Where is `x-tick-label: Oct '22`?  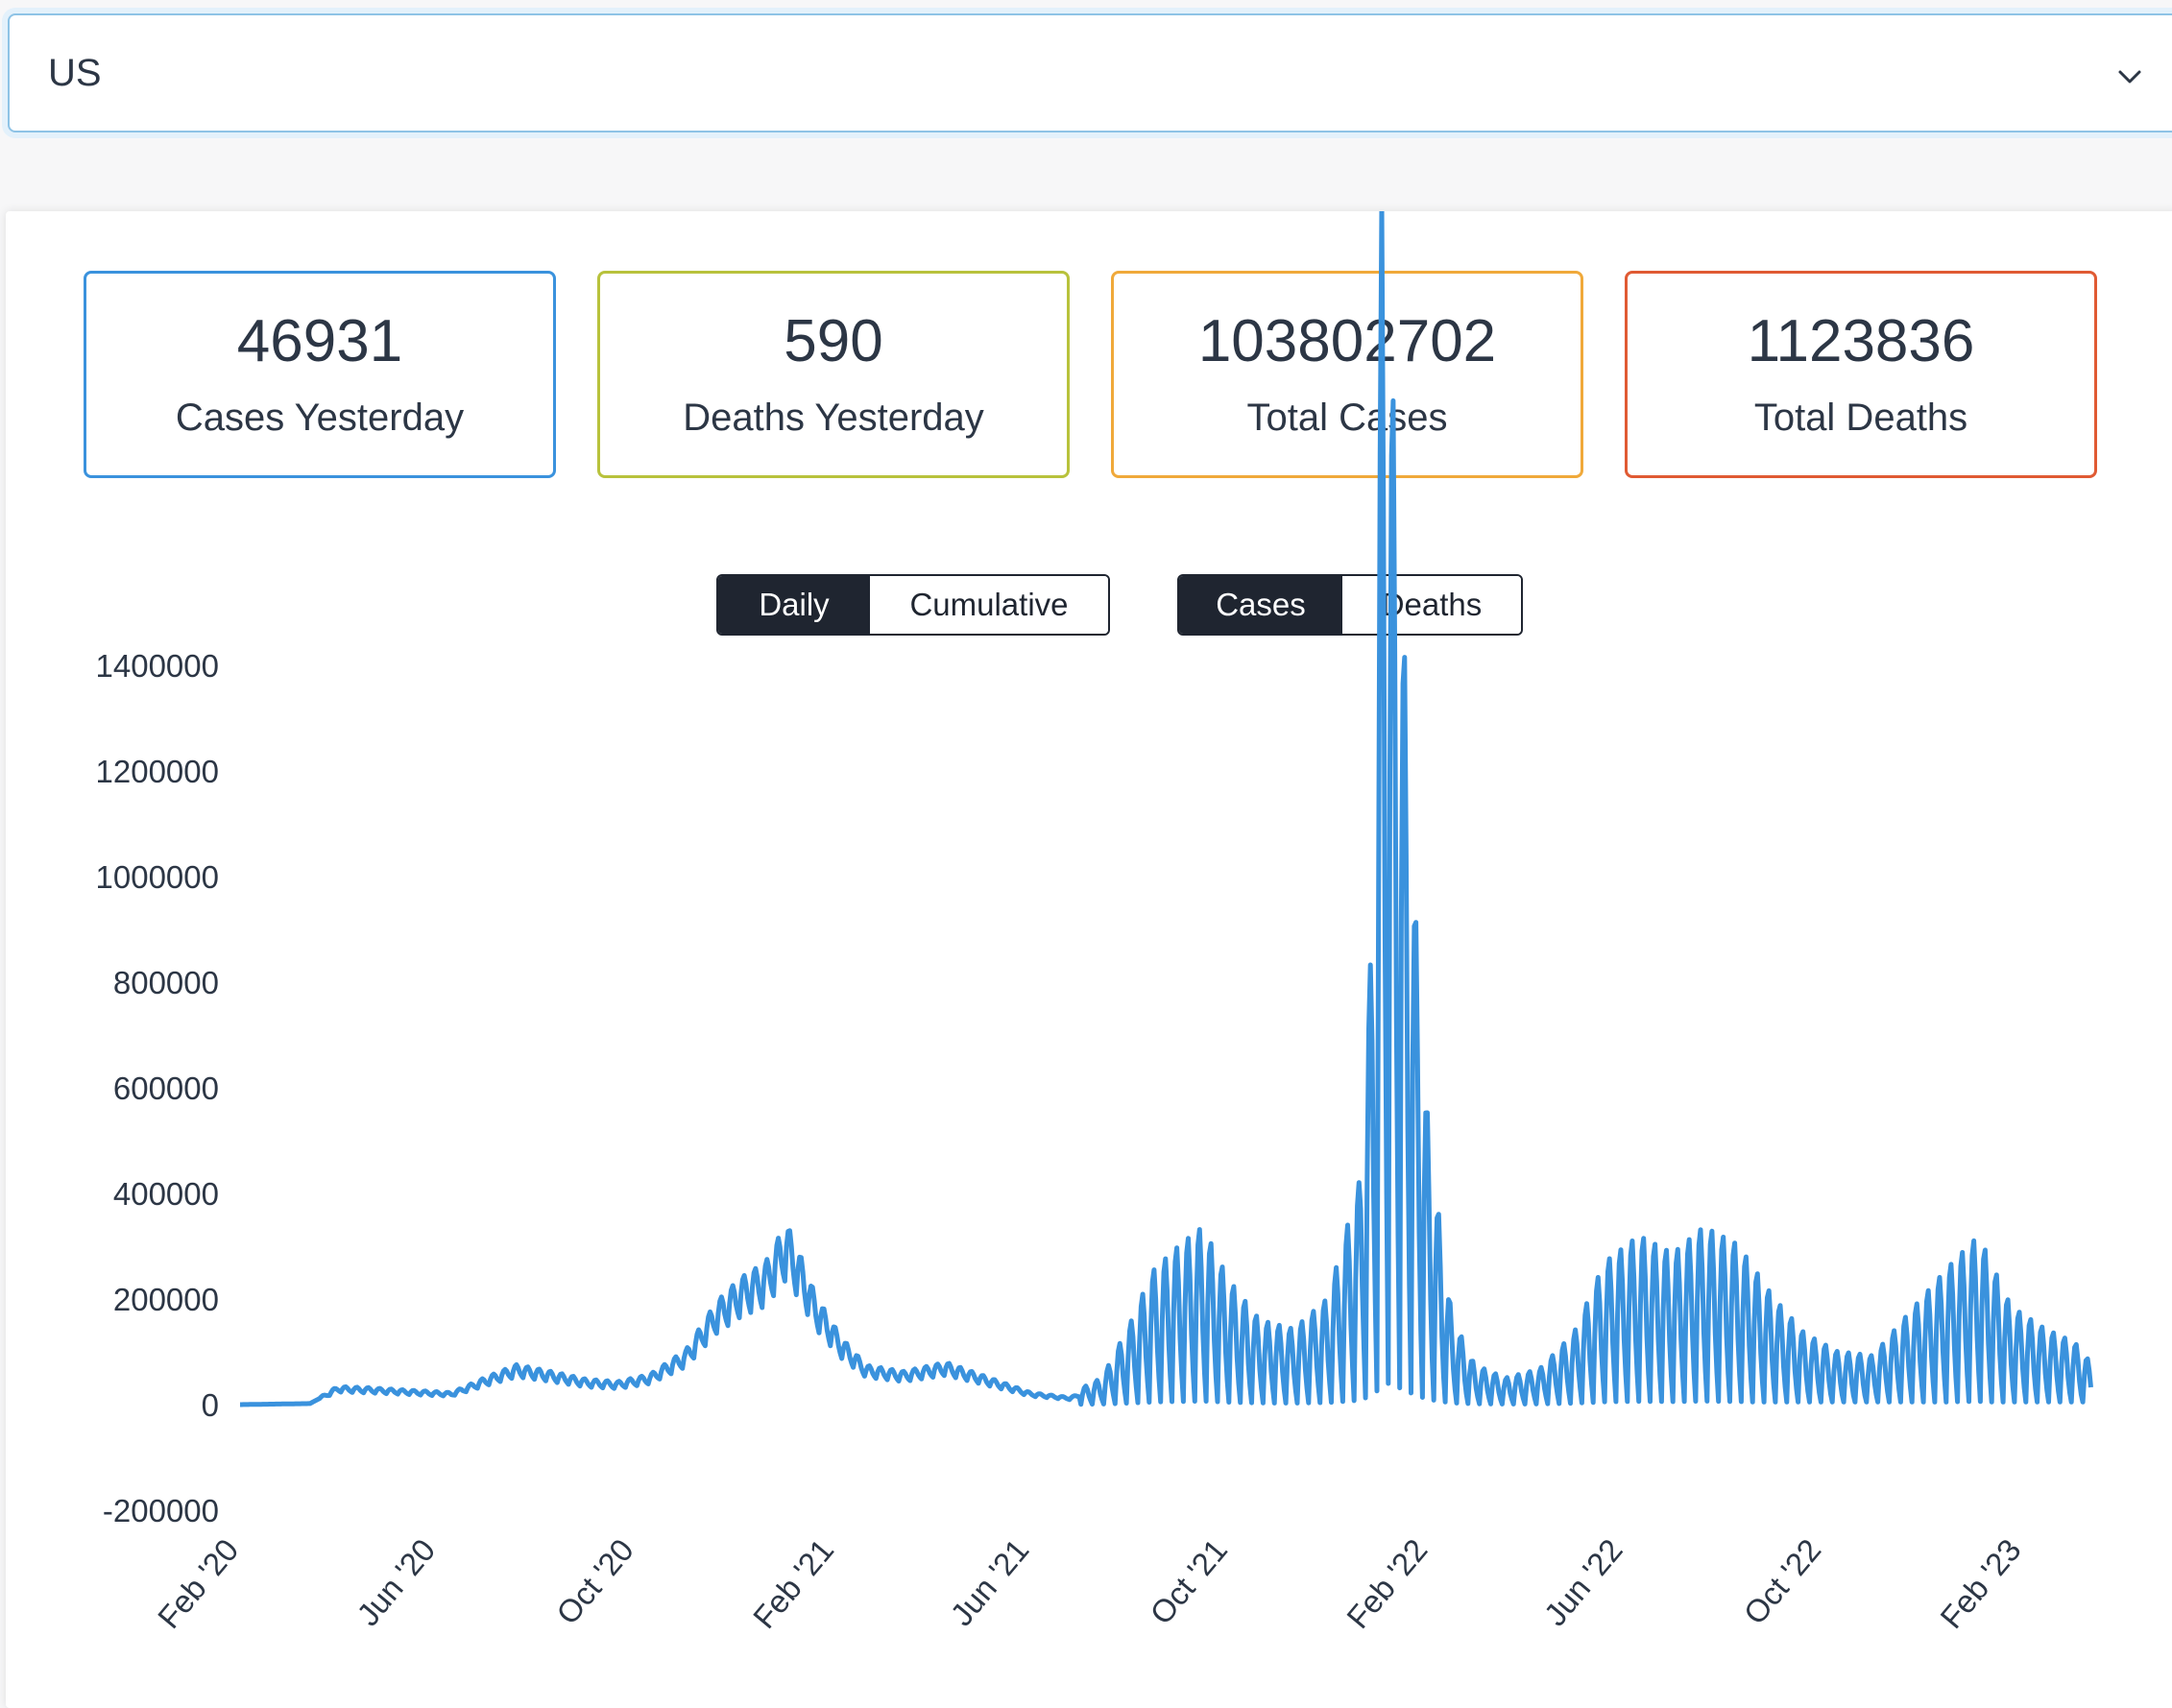
x-tick-label: Oct '22 is located at coordinates (1782, 1581).